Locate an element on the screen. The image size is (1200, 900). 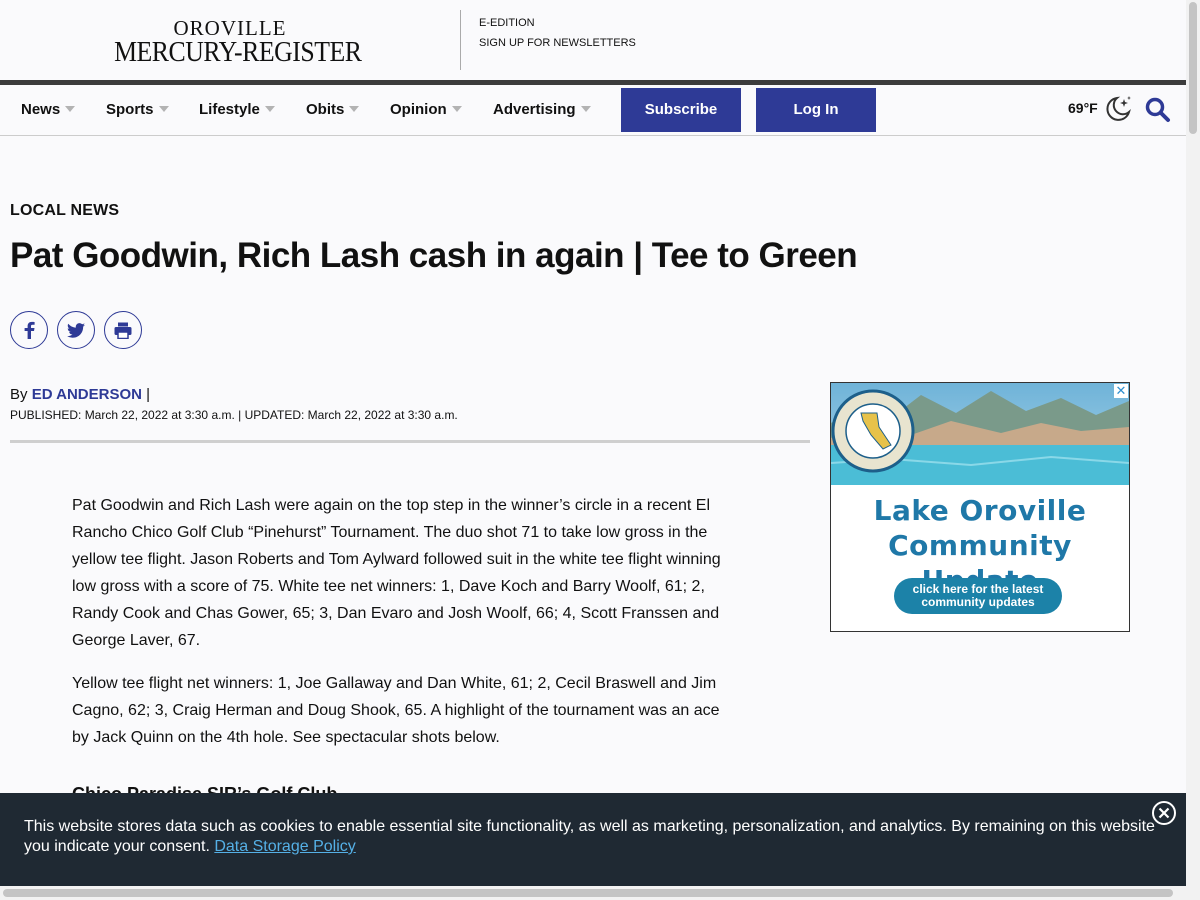
nav-item-opinion: Opinion is located at coordinates (426, 109).